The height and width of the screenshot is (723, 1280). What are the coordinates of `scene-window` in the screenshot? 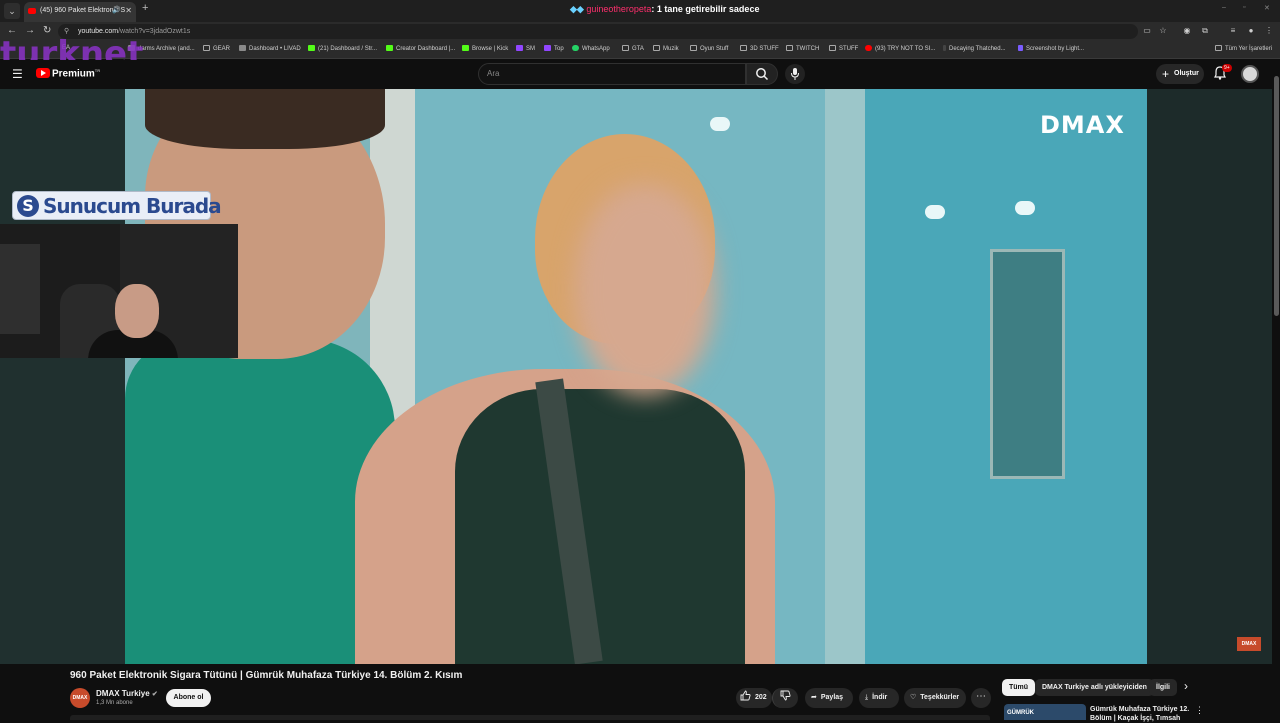 It's located at (1027, 364).